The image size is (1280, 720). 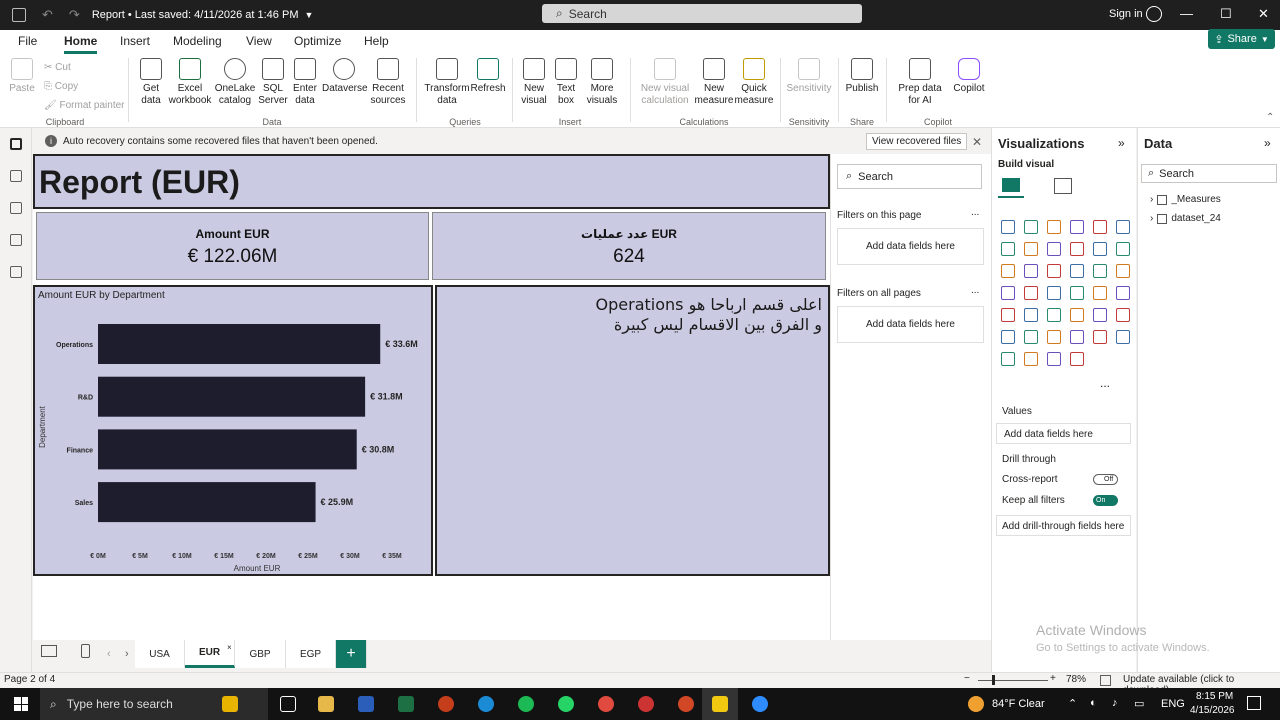 I want to click on power-bi-taskbar-button, so click(x=720, y=704).